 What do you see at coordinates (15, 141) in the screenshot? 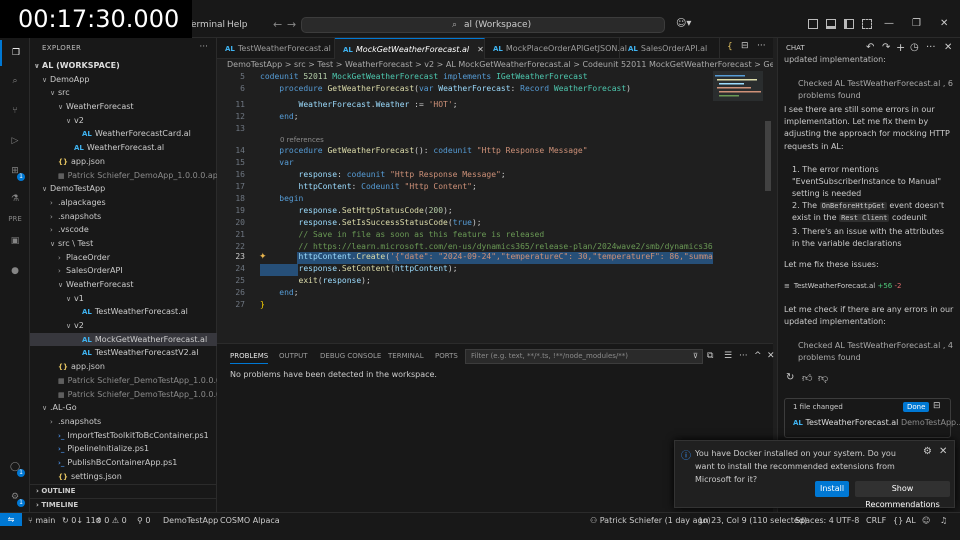
I see `run-debug-icon: ▷` at bounding box center [15, 141].